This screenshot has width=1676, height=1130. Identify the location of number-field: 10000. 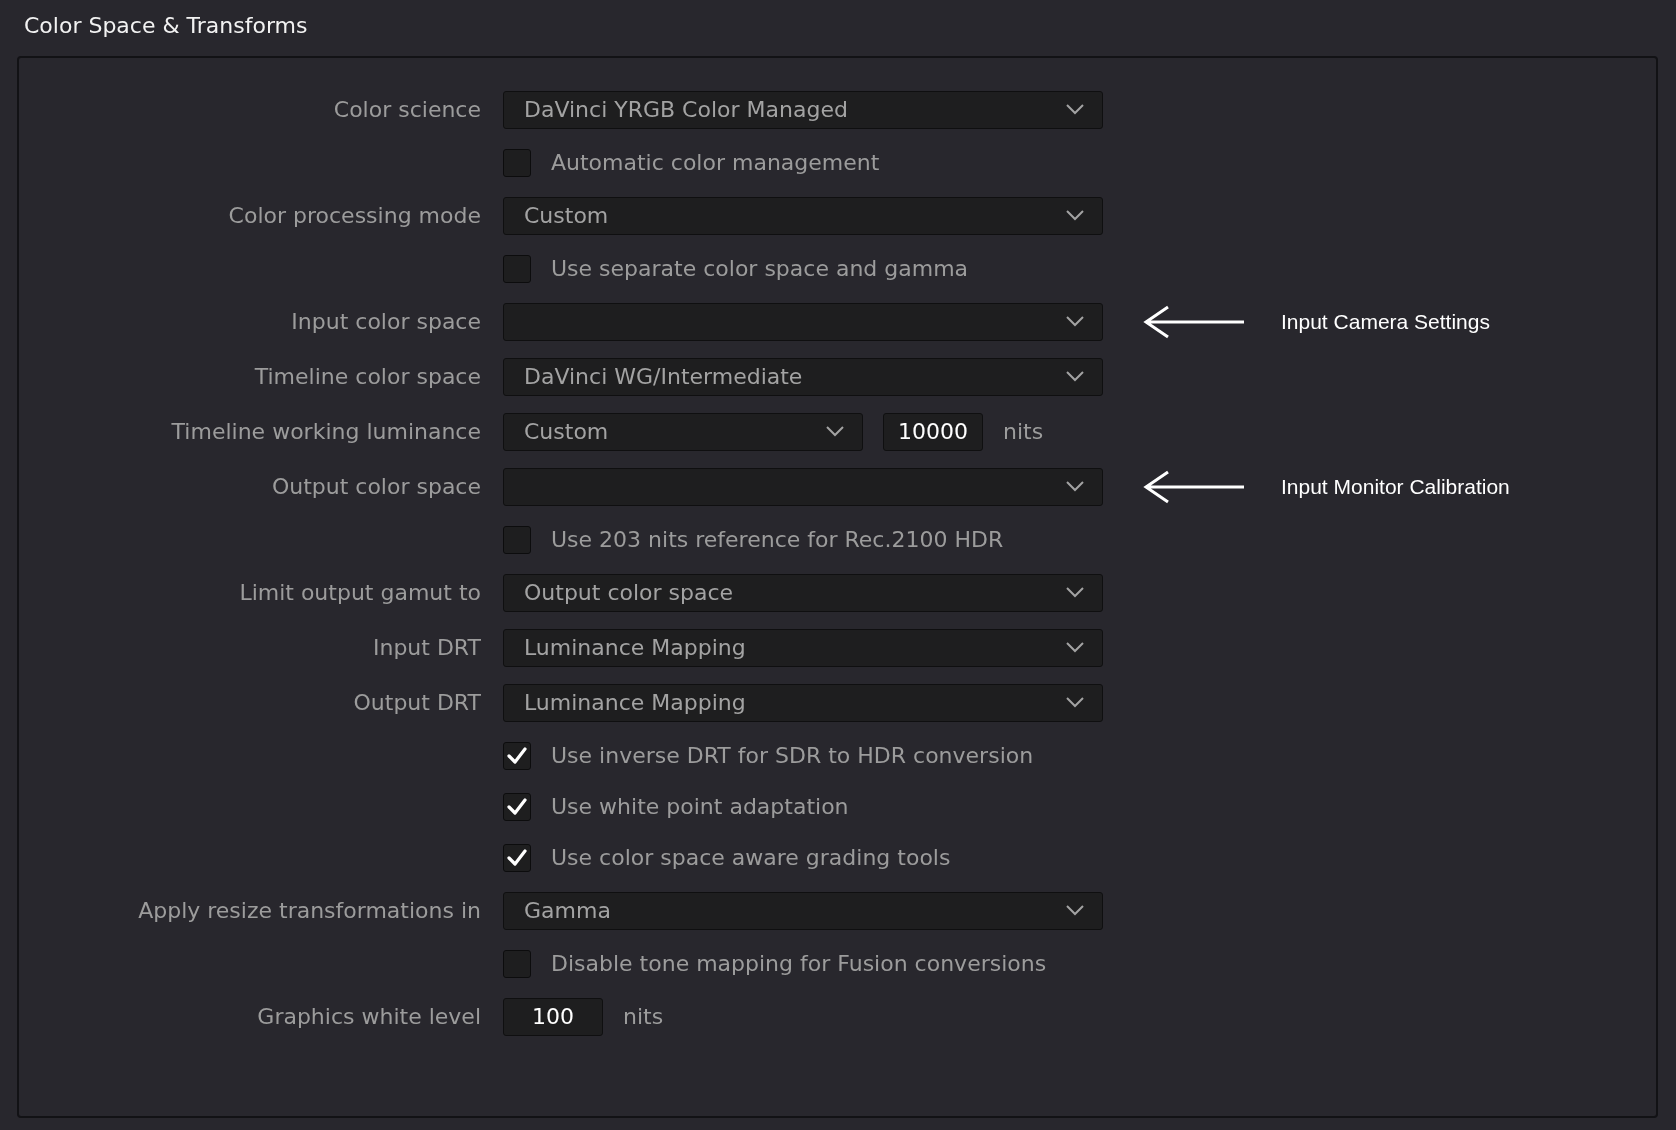
(933, 431).